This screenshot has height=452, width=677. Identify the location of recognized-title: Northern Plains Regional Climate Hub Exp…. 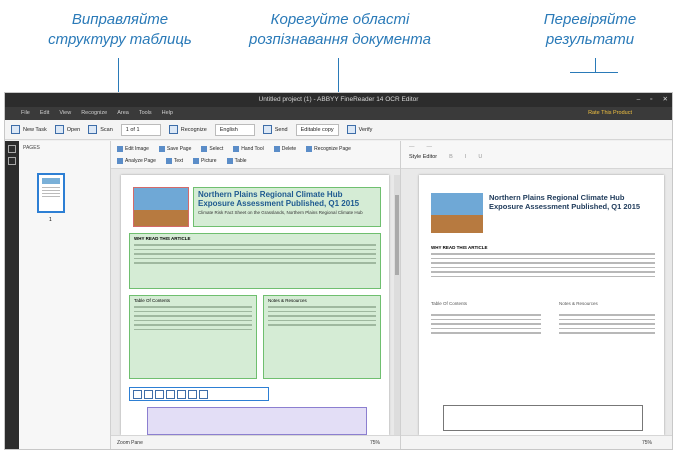
(573, 202).